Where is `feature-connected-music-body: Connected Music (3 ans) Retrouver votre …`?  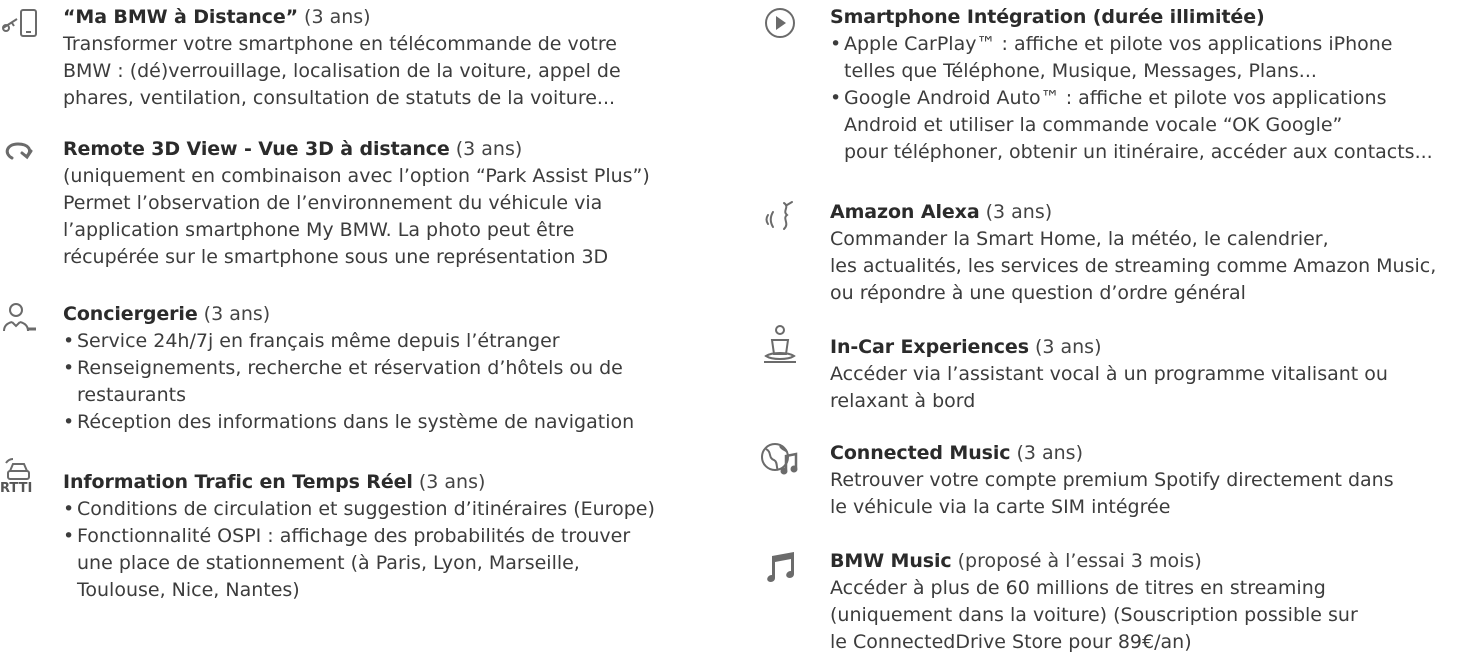 feature-connected-music-body: Connected Music (3 ans) Retrouver votre … is located at coordinates (1151, 480).